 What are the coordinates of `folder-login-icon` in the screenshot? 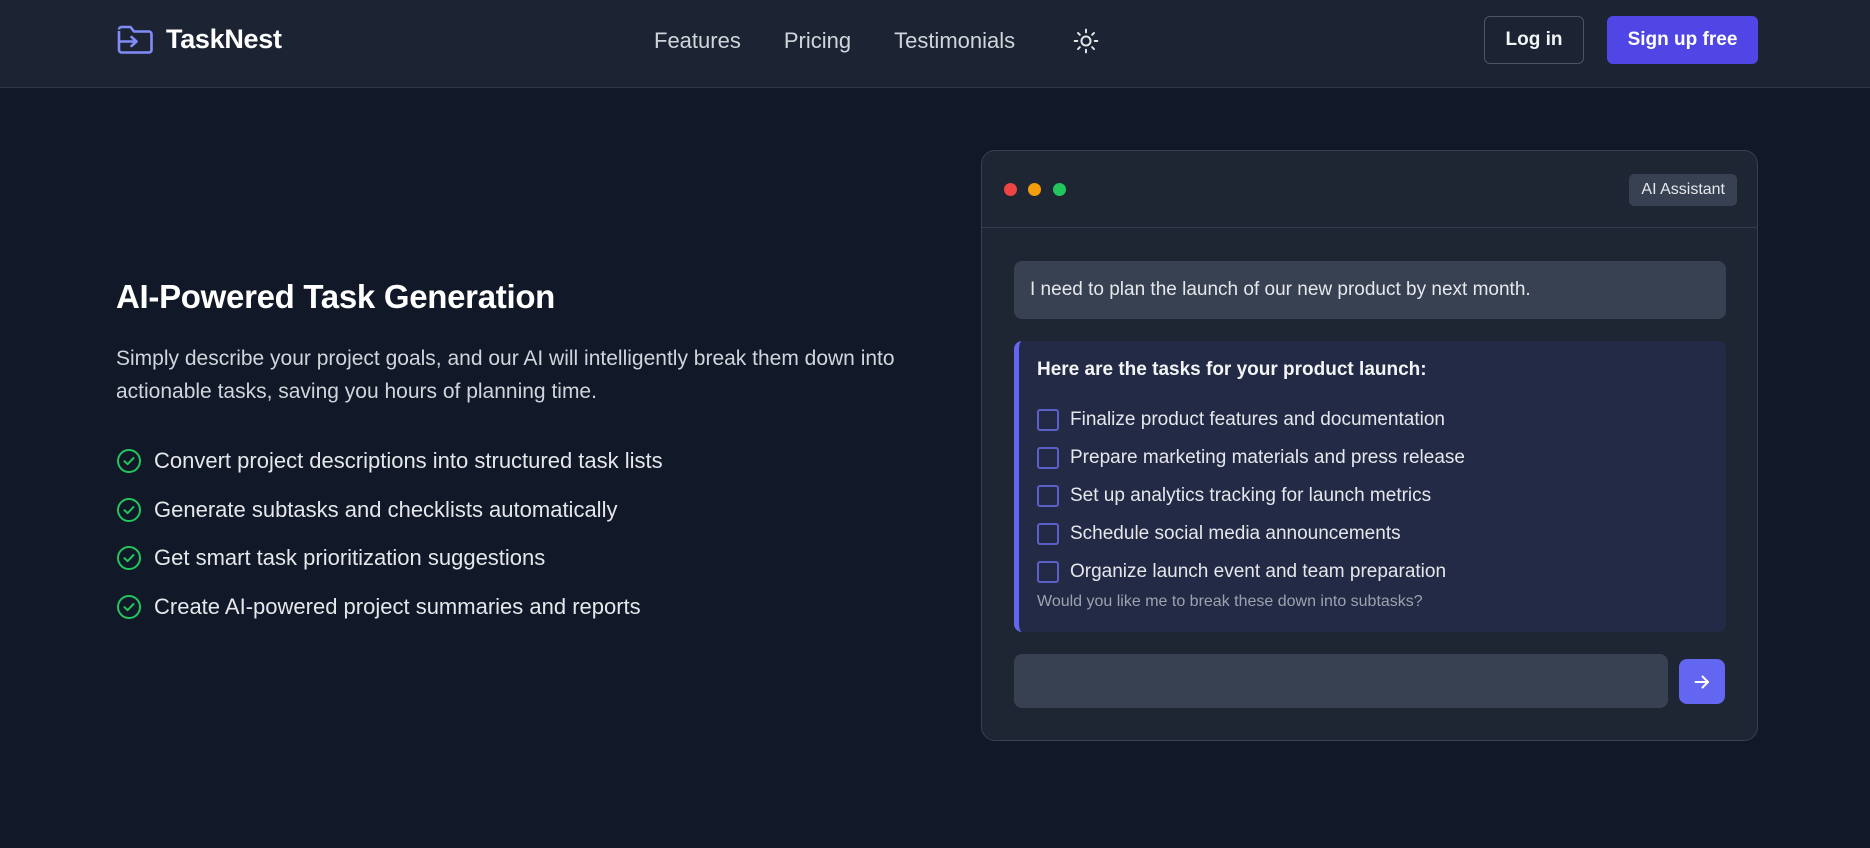 It's located at (135, 39).